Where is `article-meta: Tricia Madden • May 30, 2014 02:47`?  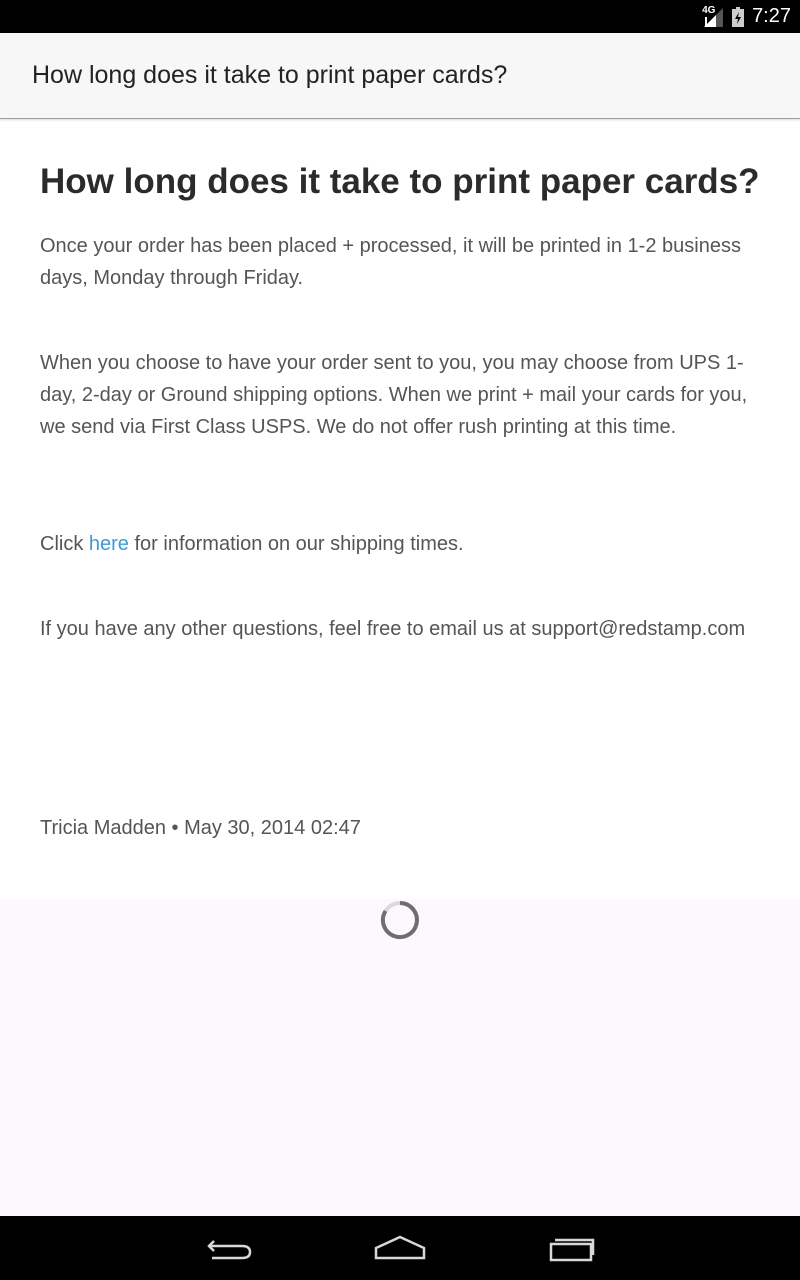
article-meta: Tricia Madden • May 30, 2014 02:47 is located at coordinates (200, 828).